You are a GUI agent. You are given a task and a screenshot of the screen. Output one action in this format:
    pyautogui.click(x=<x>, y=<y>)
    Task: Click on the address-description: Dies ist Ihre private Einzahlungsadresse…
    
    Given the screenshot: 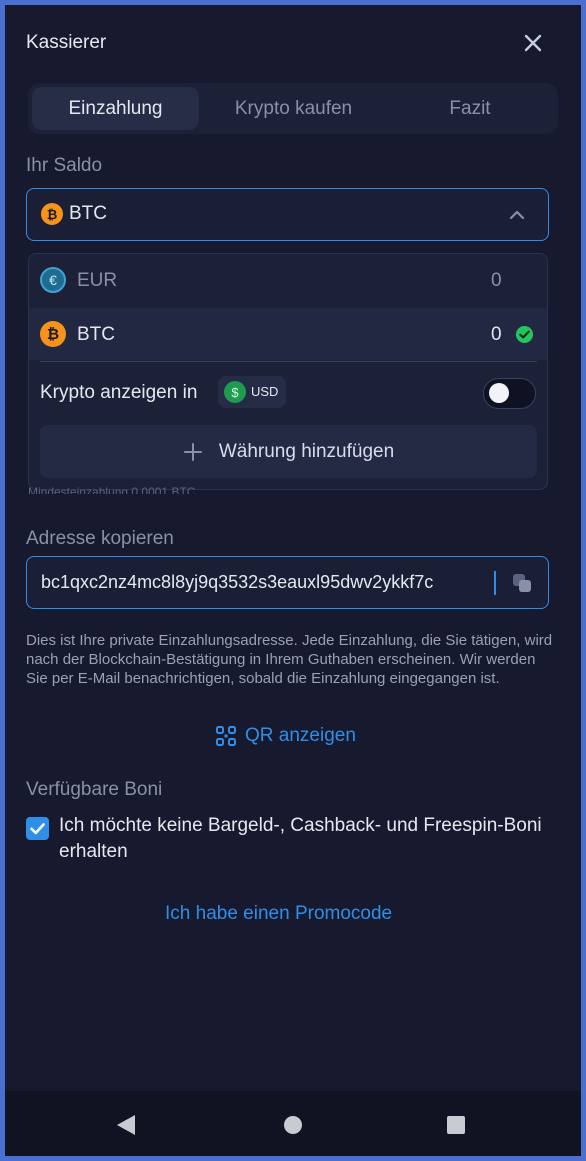 What is the action you would take?
    pyautogui.click(x=289, y=659)
    